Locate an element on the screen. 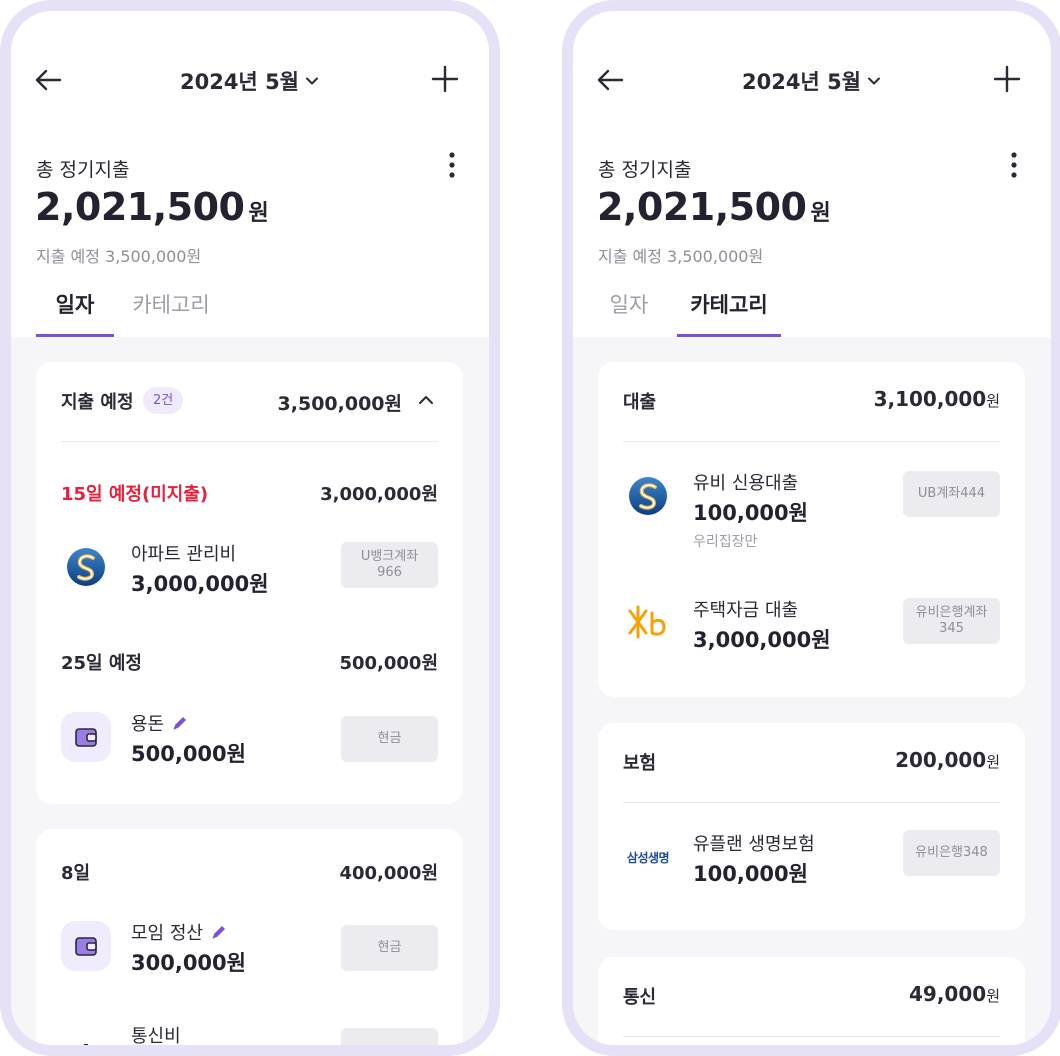 Image resolution: width=1060 pixels, height=1056 pixels. item-name: 주택자금 대출 is located at coordinates (746, 610).